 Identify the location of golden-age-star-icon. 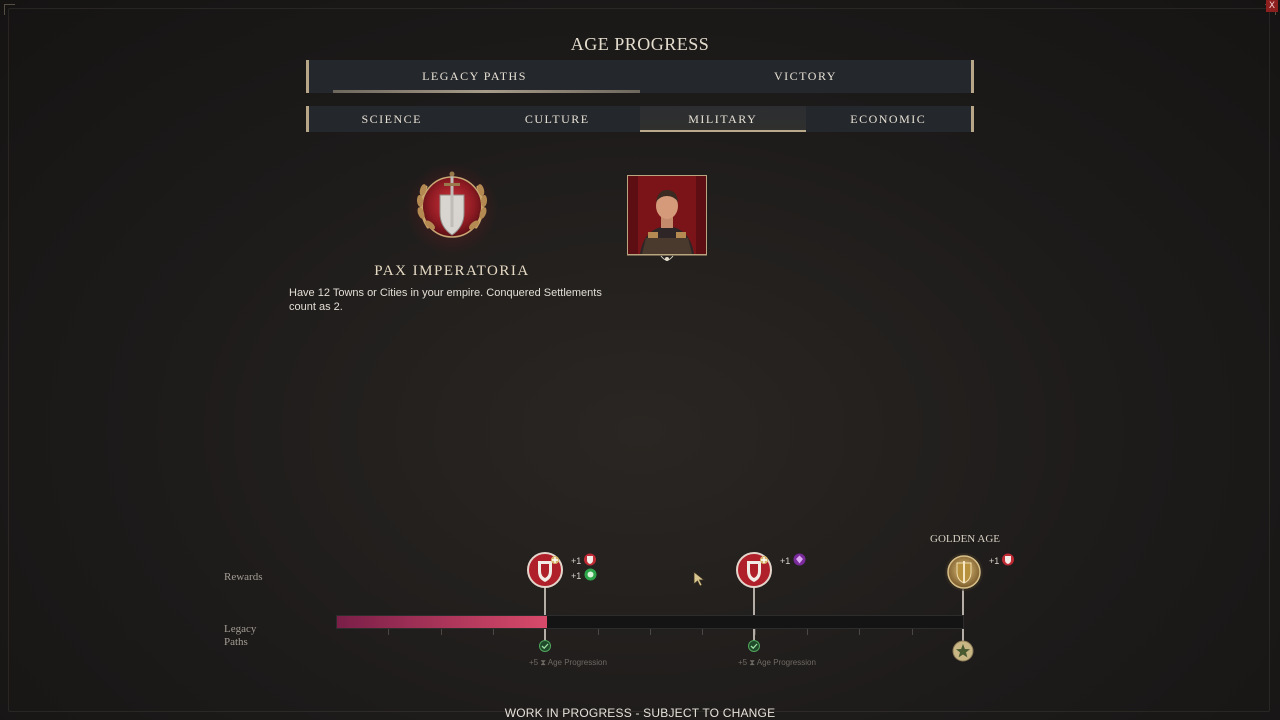
(963, 651).